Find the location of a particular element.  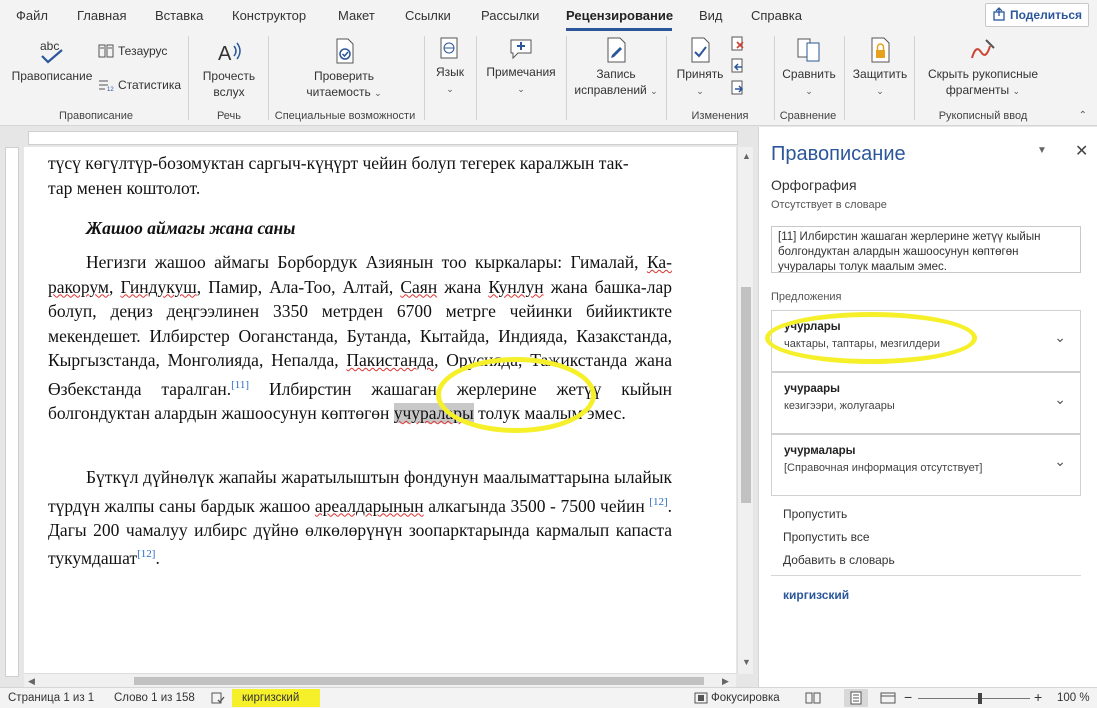

accept-button: Принять ⌄ is located at coordinates (700, 67).